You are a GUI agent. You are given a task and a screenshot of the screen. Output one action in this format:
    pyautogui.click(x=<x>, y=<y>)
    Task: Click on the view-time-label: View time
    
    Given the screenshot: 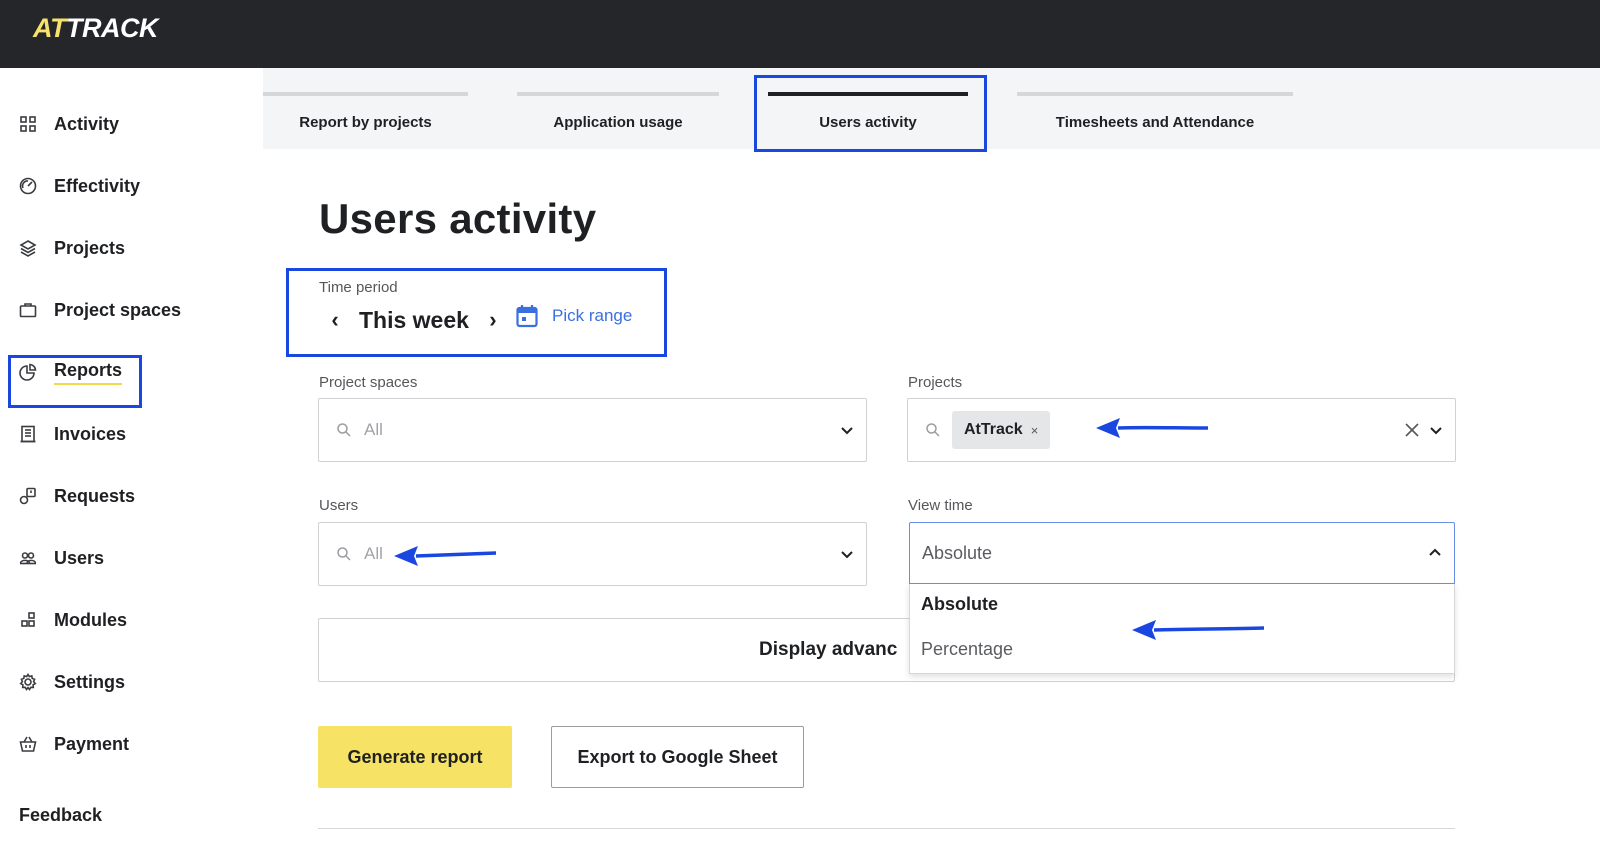 What is the action you would take?
    pyautogui.click(x=940, y=505)
    